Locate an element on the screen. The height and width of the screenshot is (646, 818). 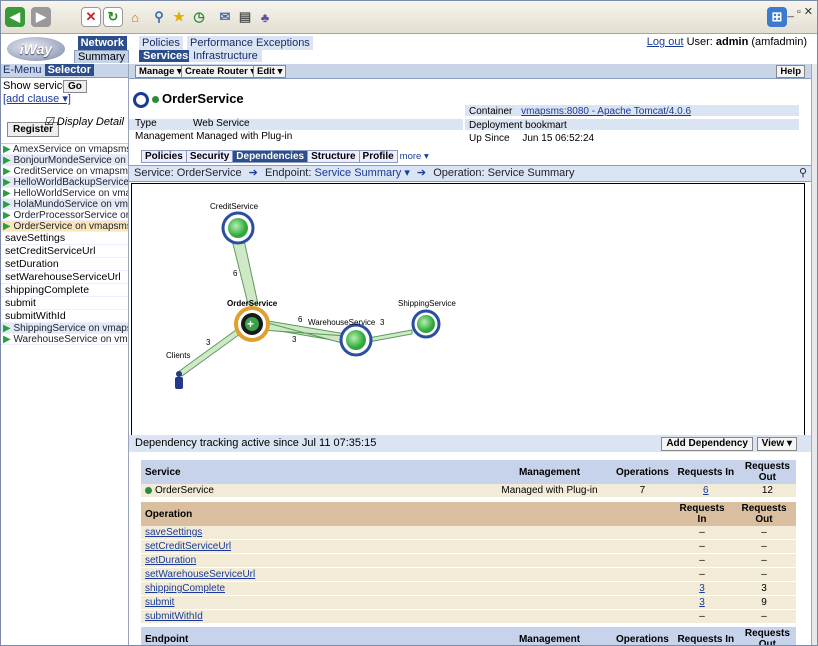
window-controls: _ ▫ ✕ is located at coordinates (800, 11).